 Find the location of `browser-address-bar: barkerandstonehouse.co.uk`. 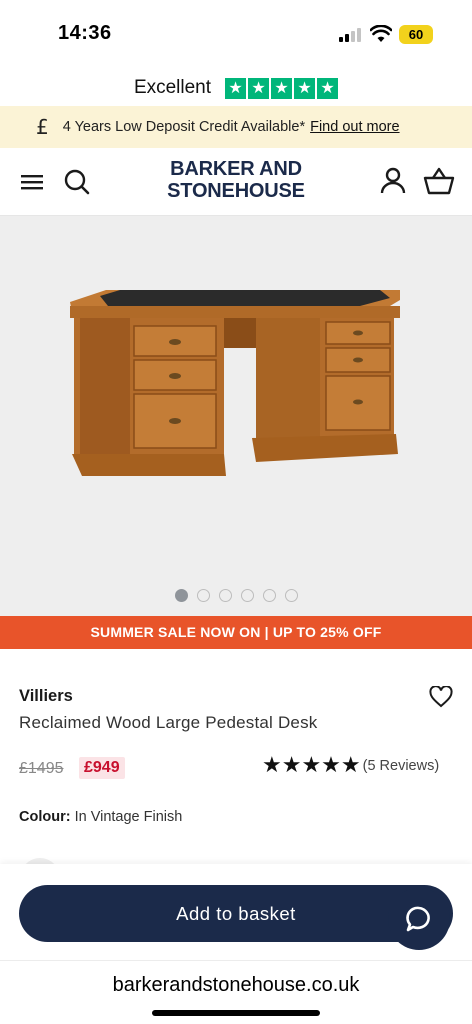

browser-address-bar: barkerandstonehouse.co.uk is located at coordinates (236, 992).